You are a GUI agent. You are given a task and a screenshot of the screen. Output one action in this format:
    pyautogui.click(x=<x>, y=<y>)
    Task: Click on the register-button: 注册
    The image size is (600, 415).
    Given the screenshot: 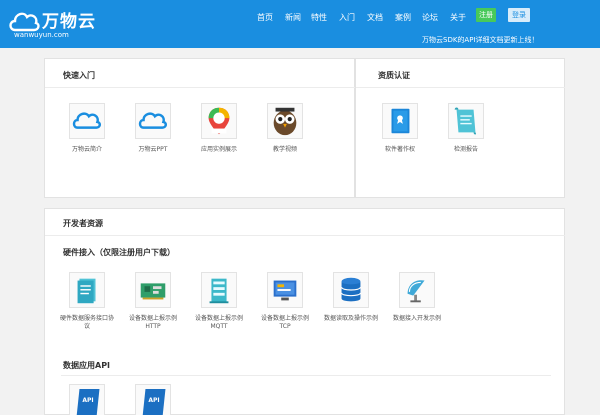 What is the action you would take?
    pyautogui.click(x=486, y=15)
    